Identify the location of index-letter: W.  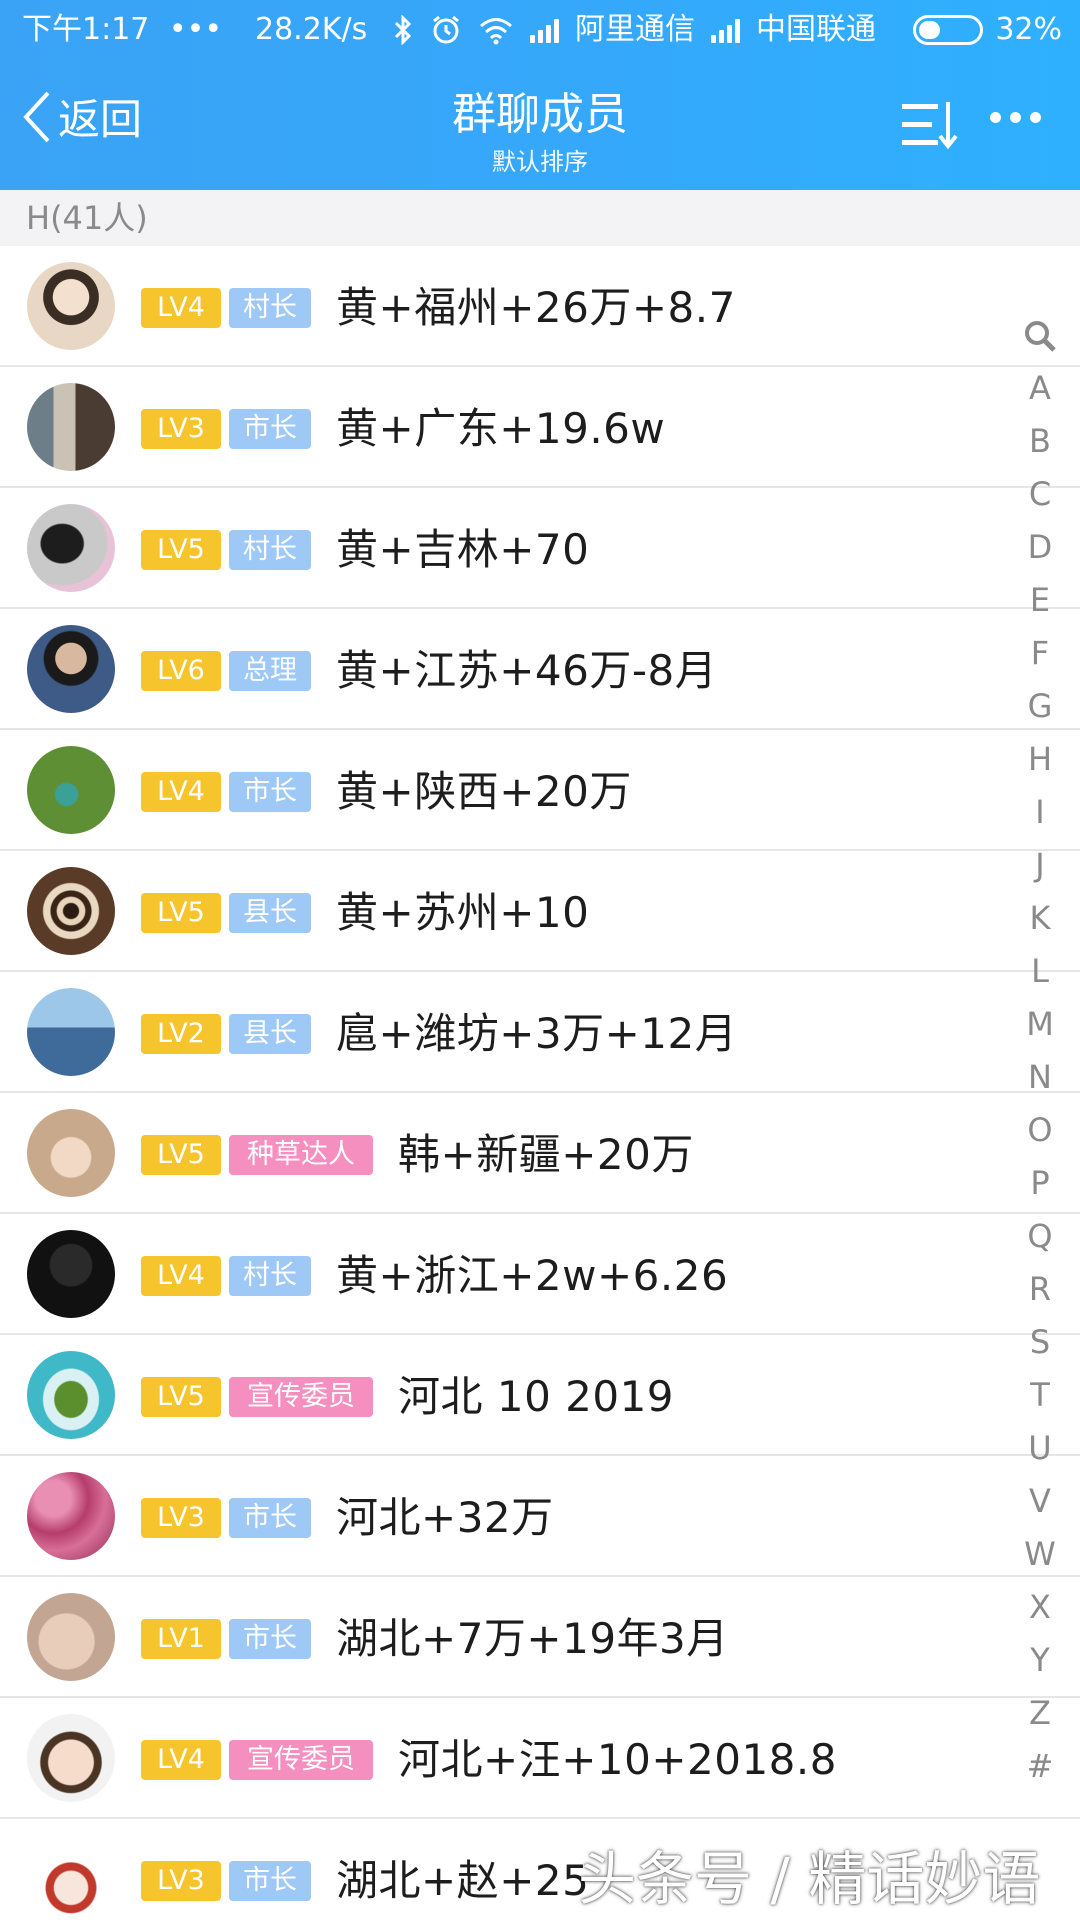
(1040, 1554).